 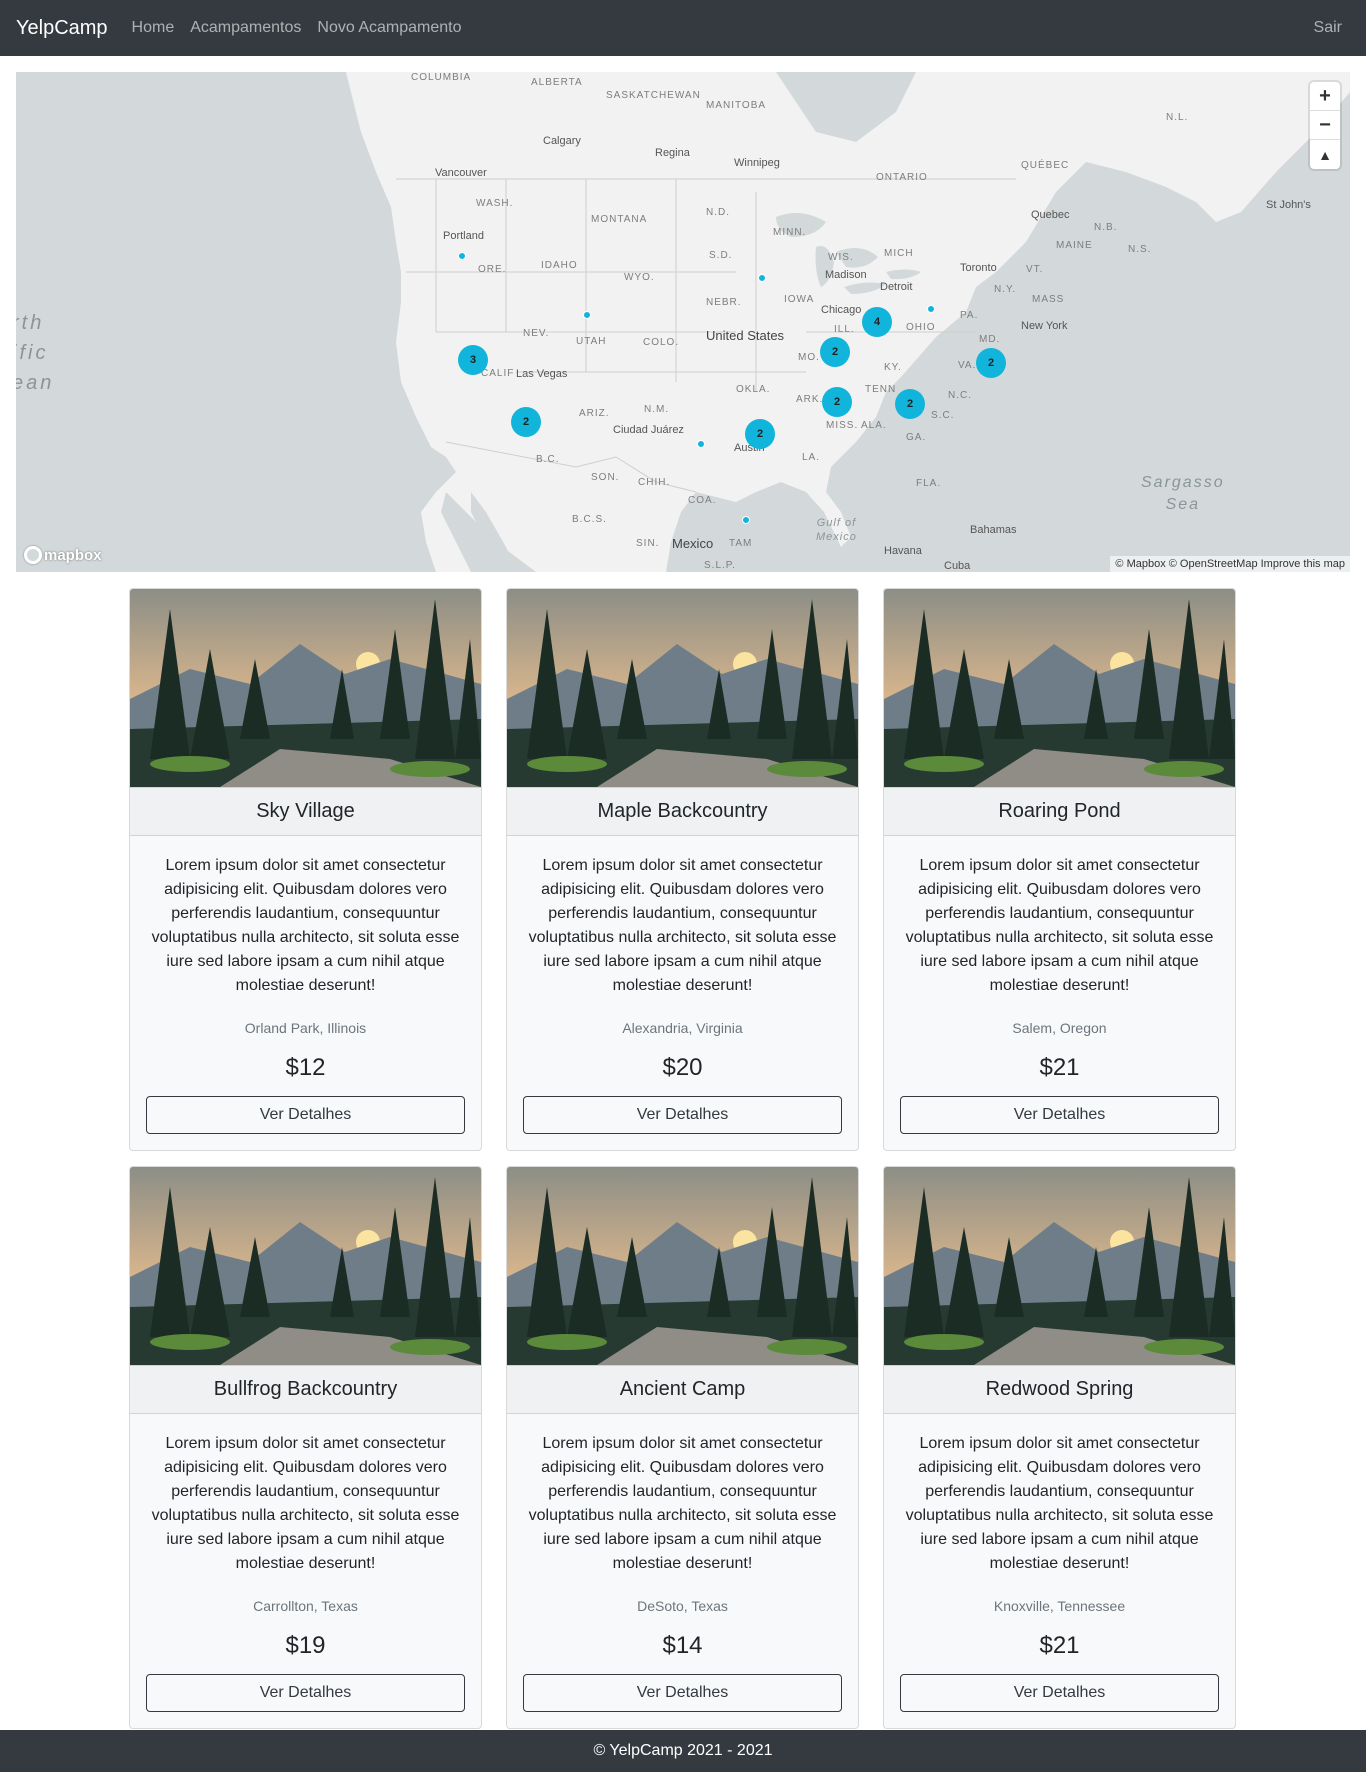 What do you see at coordinates (693, 543) in the screenshot?
I see `country-label-mexico: Mexico` at bounding box center [693, 543].